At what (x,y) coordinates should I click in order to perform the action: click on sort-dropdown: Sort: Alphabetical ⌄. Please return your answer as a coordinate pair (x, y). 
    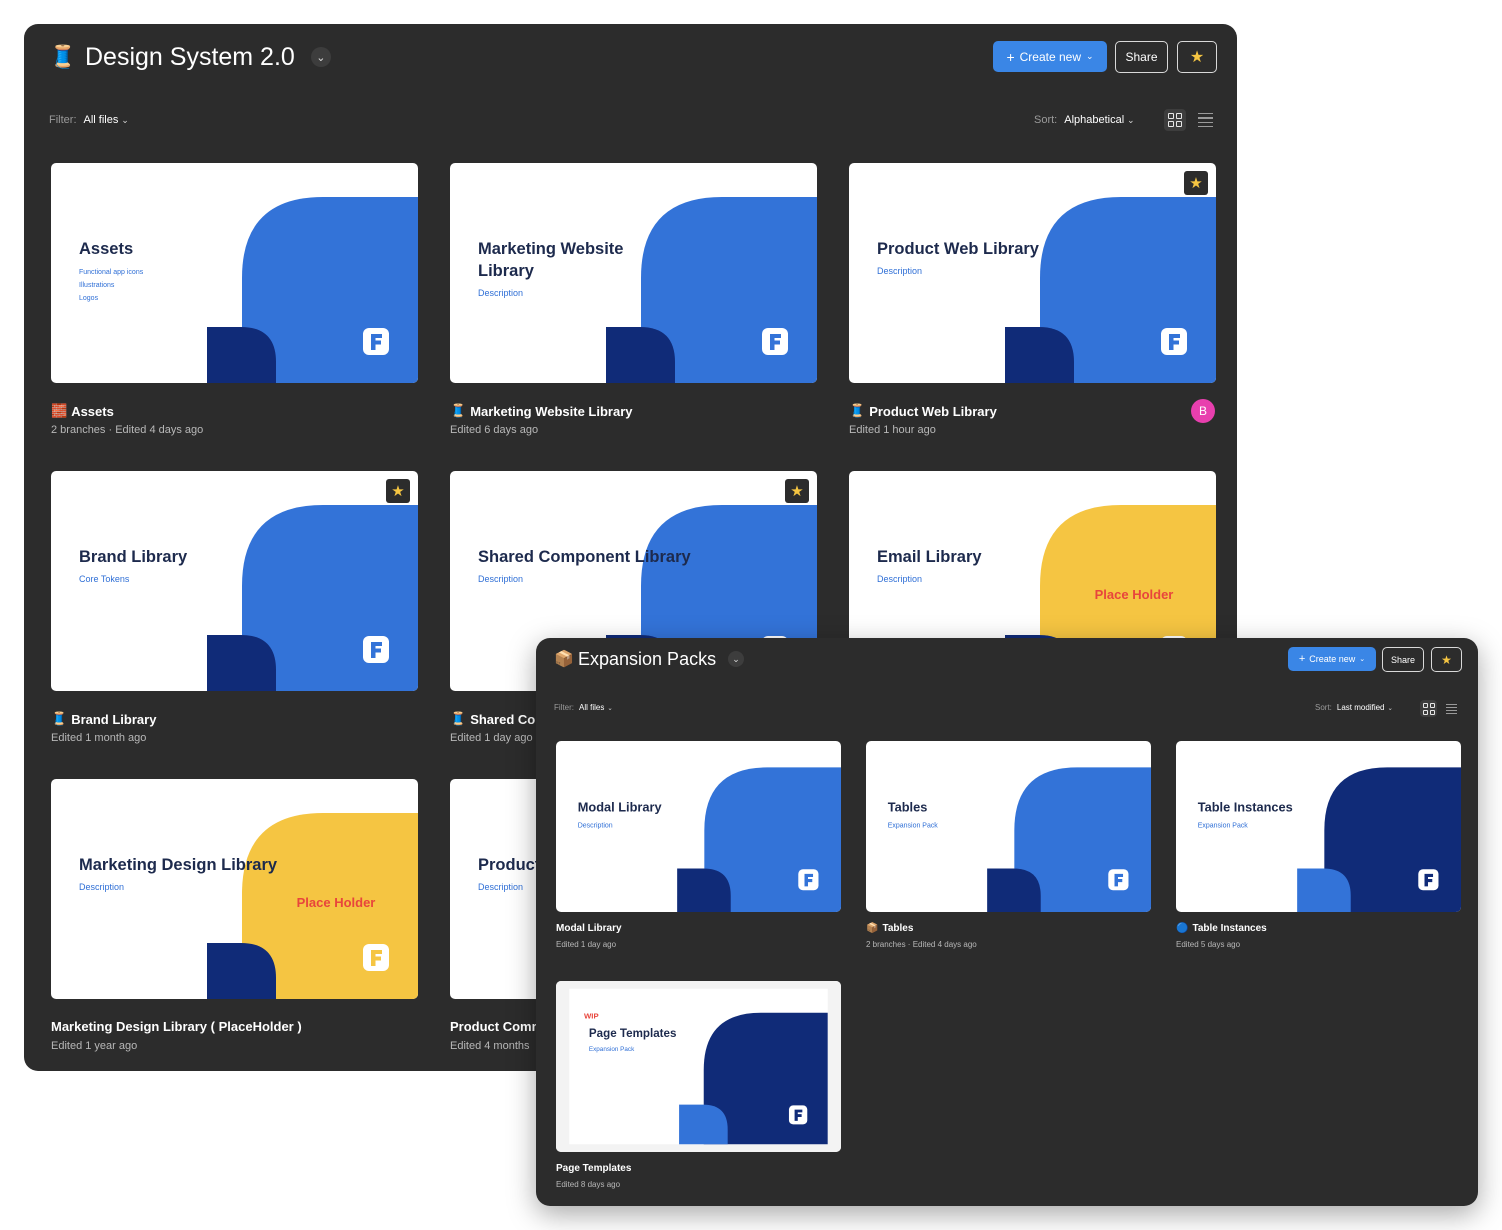
    Looking at the image, I should click on (1084, 120).